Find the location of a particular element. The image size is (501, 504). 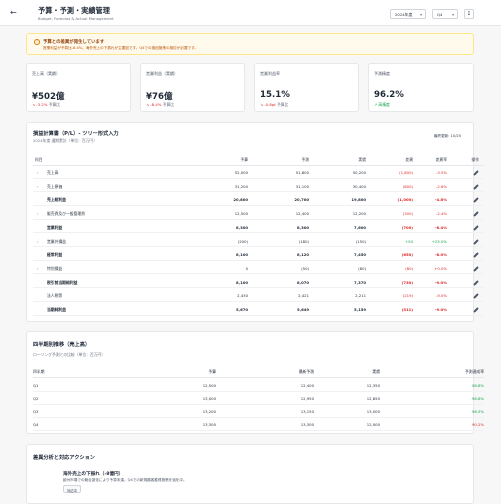

table-row: Q1 12,500 12,400 12,350 98.8% is located at coordinates (258, 385).